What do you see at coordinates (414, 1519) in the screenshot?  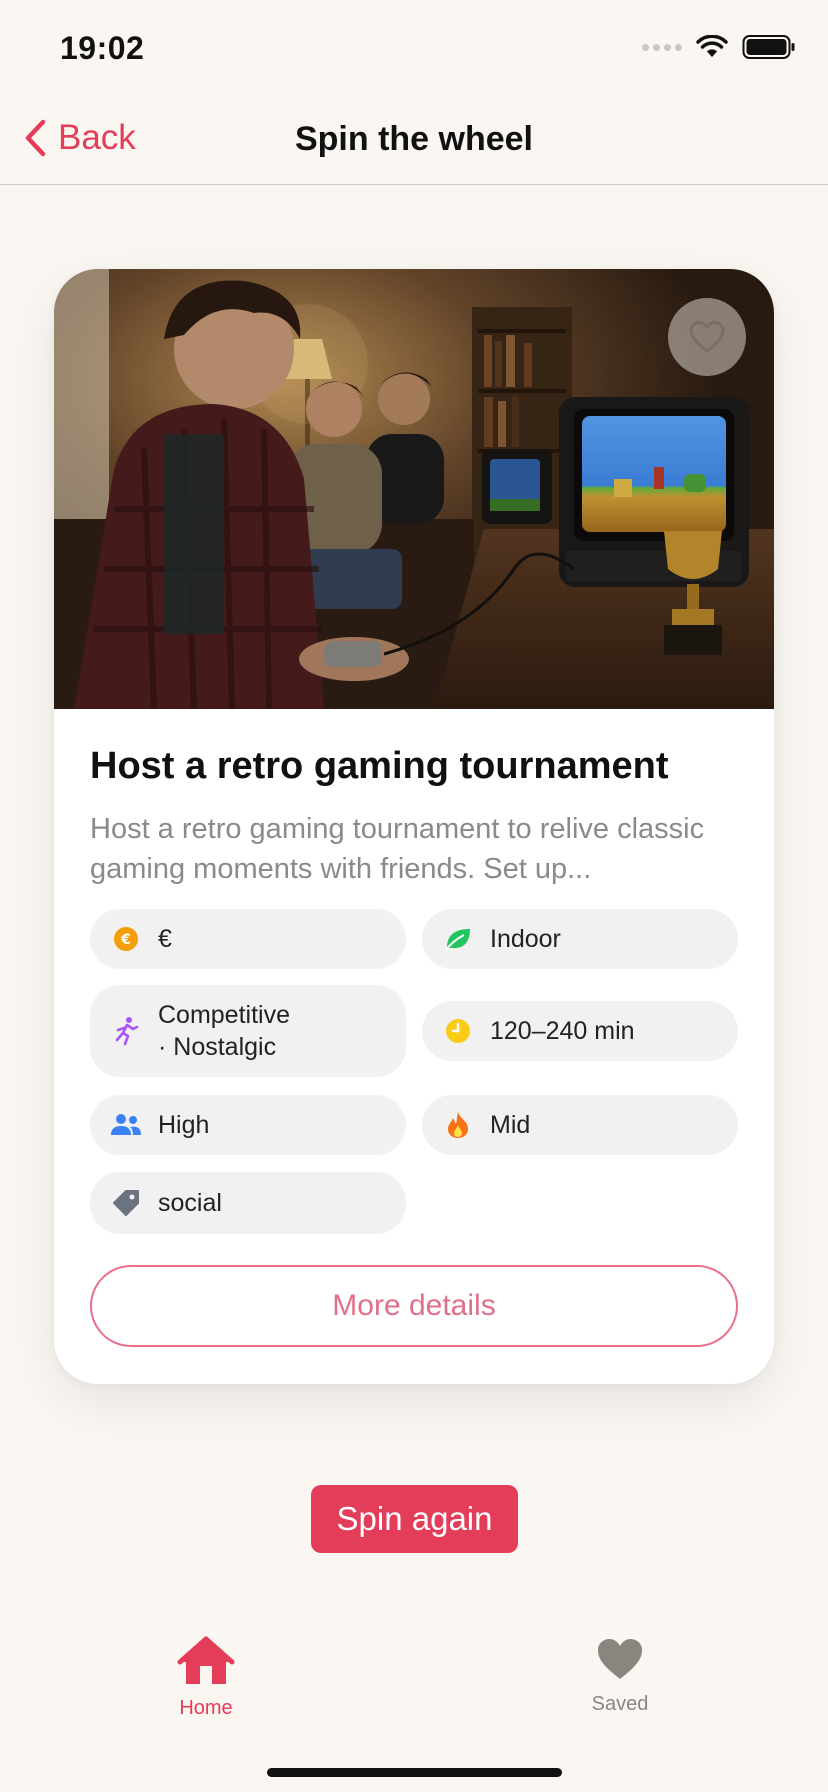 I see `spin-again-button: Spin again` at bounding box center [414, 1519].